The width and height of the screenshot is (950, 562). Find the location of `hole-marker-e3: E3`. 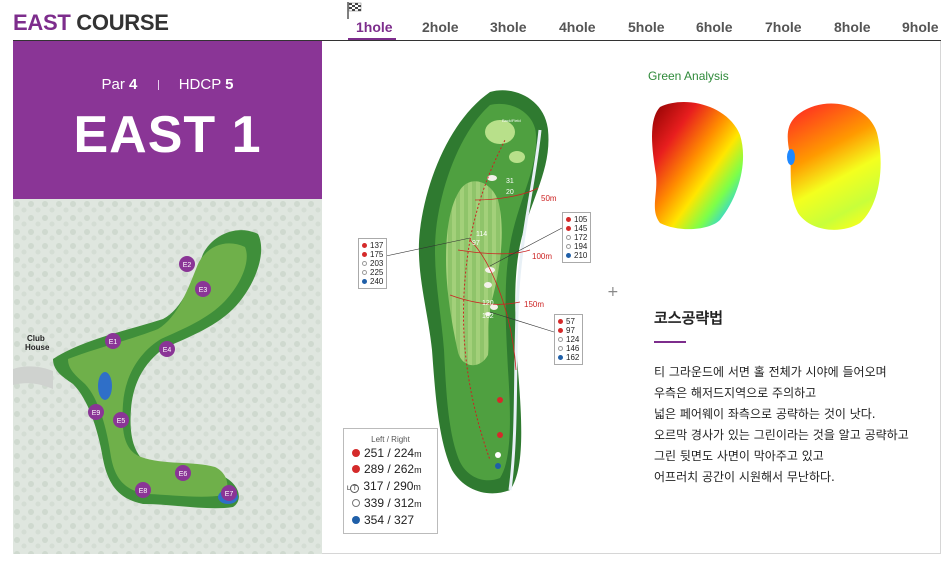

hole-marker-e3: E3 is located at coordinates (203, 289).